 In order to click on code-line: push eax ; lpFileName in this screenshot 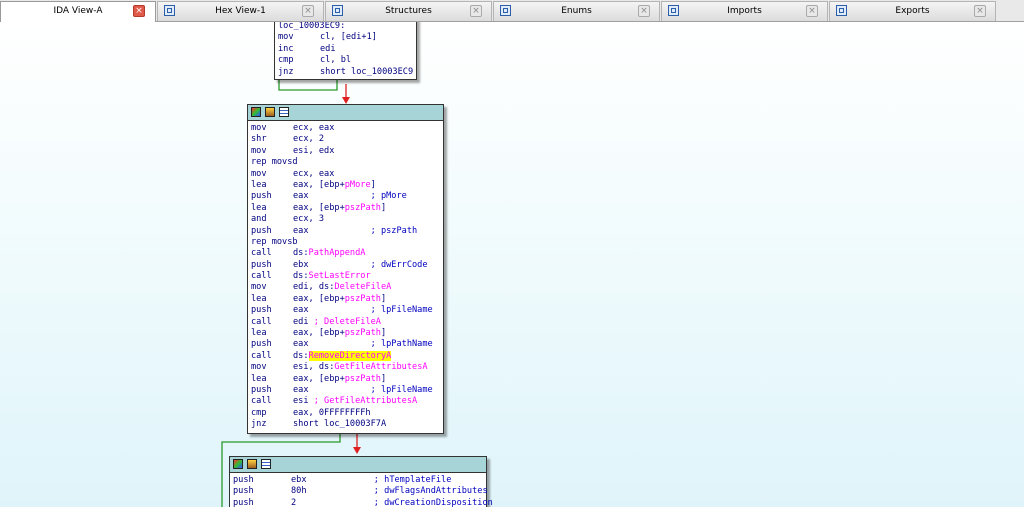, I will do `click(347, 310)`.